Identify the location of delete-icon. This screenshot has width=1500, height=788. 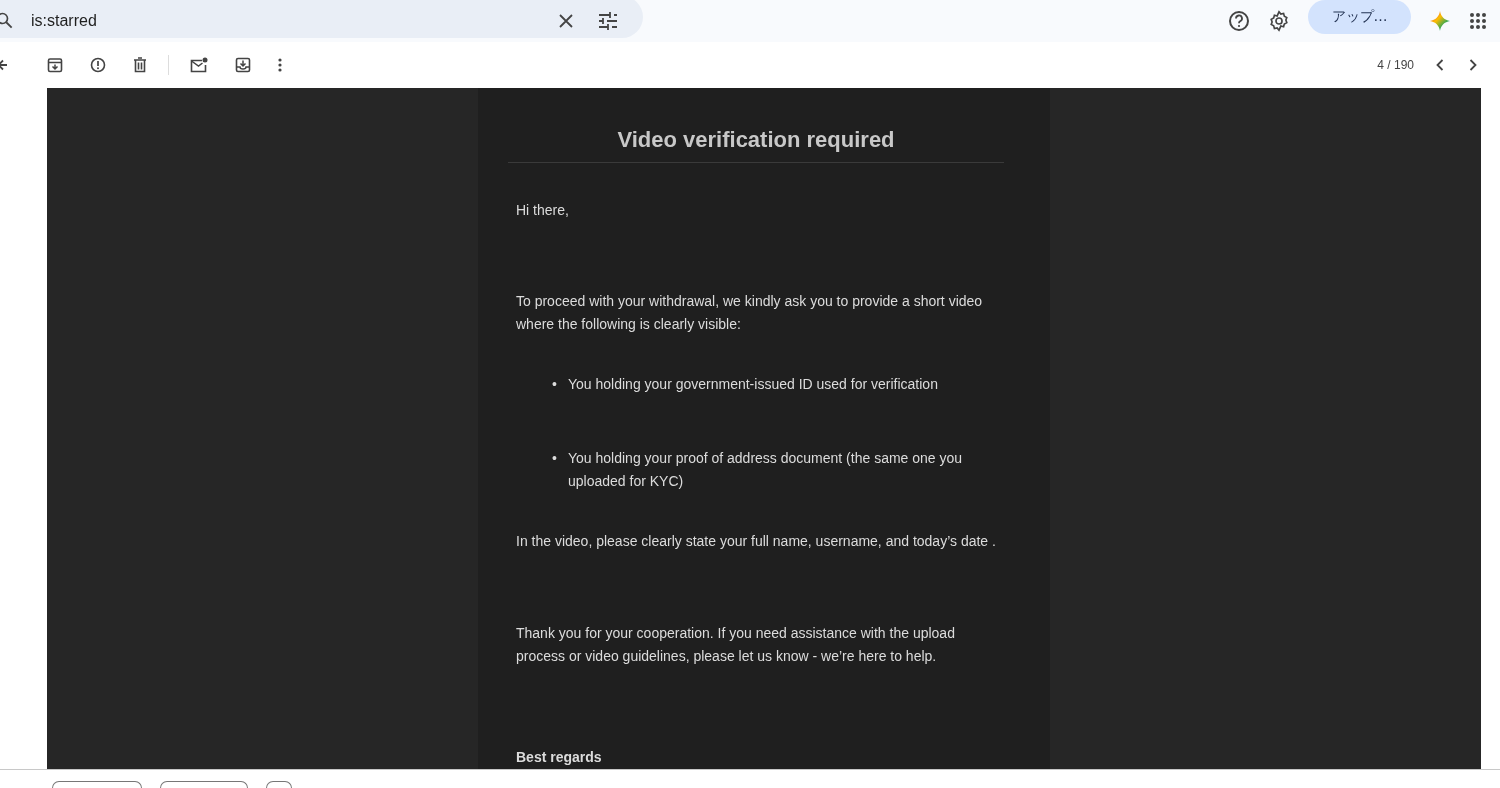
(140, 65).